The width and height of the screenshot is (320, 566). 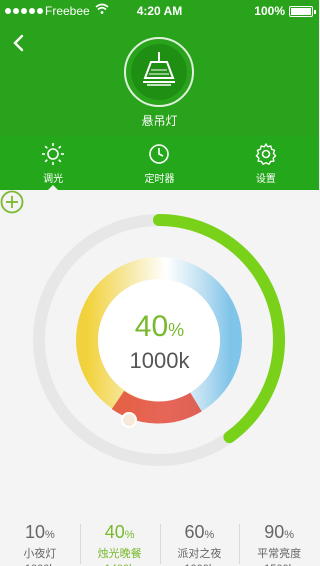 What do you see at coordinates (119, 532) in the screenshot?
I see `preset-percent: 40%` at bounding box center [119, 532].